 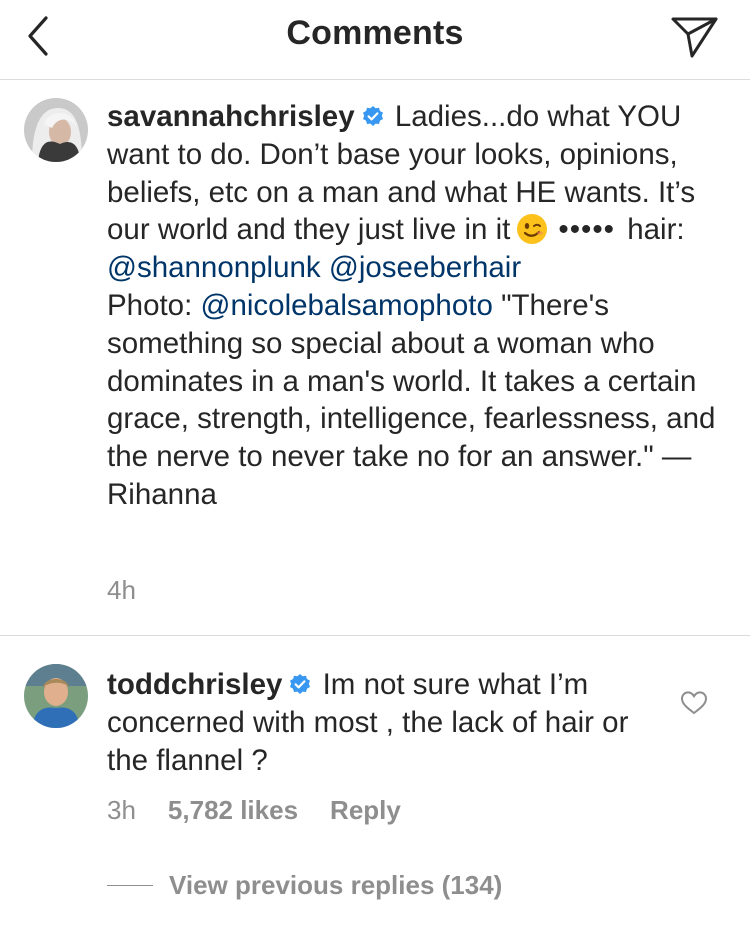 I want to click on share-button, so click(x=695, y=37).